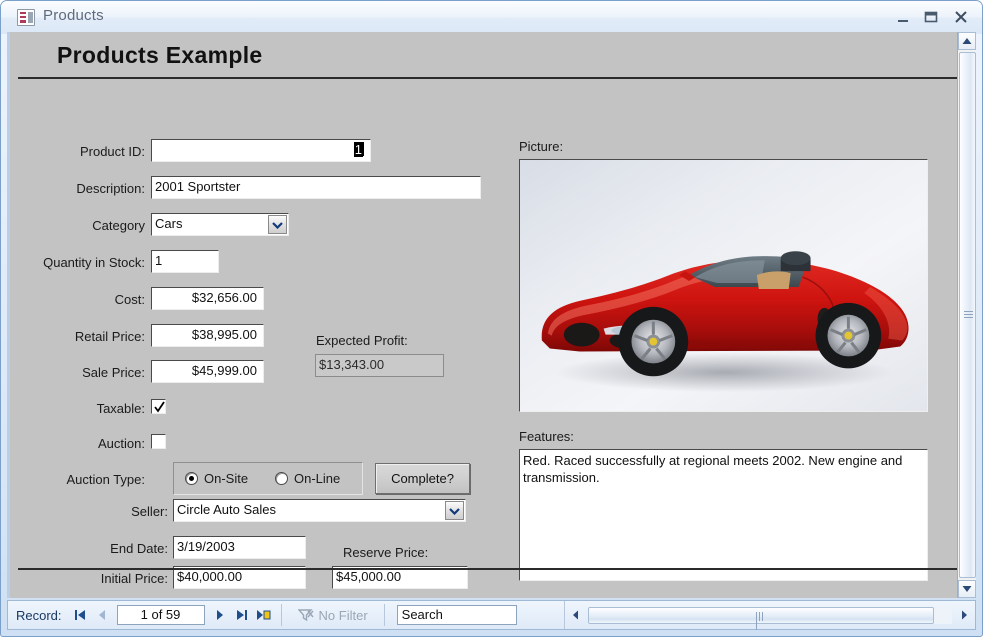 The height and width of the screenshot is (637, 983). What do you see at coordinates (961, 17) in the screenshot?
I see `close-icon` at bounding box center [961, 17].